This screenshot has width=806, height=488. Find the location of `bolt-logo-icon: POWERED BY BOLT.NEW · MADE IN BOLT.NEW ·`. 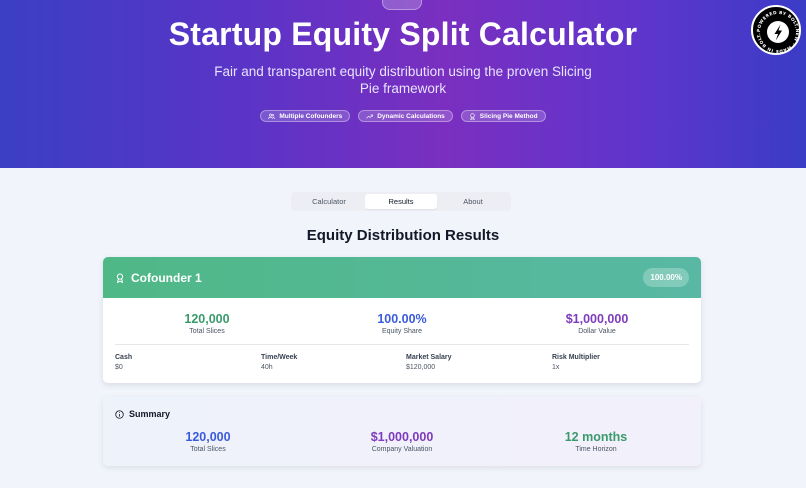

bolt-logo-icon: POWERED BY BOLT.NEW · MADE IN BOLT.NEW · is located at coordinates (776, 30).